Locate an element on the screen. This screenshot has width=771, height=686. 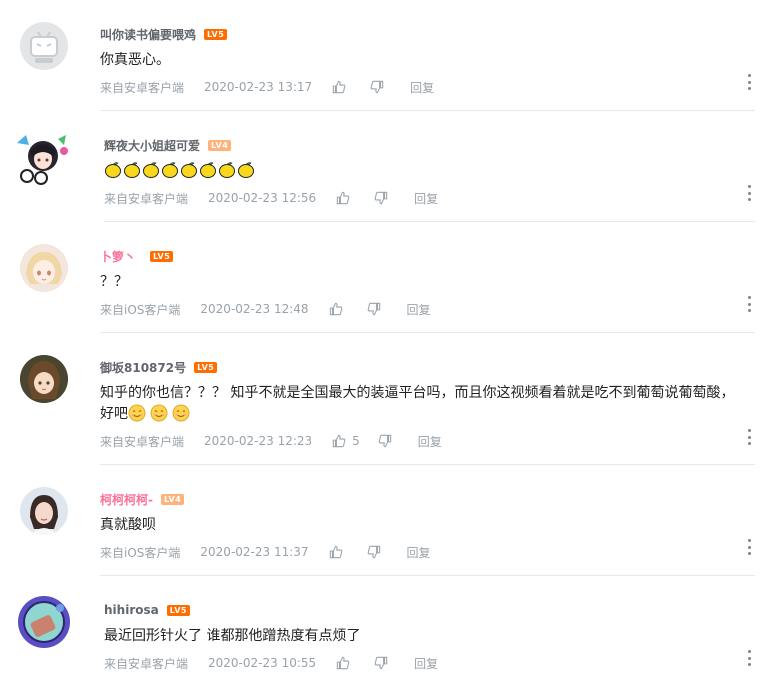
comment-time: 2020-02-23 10:55 is located at coordinates (262, 663).